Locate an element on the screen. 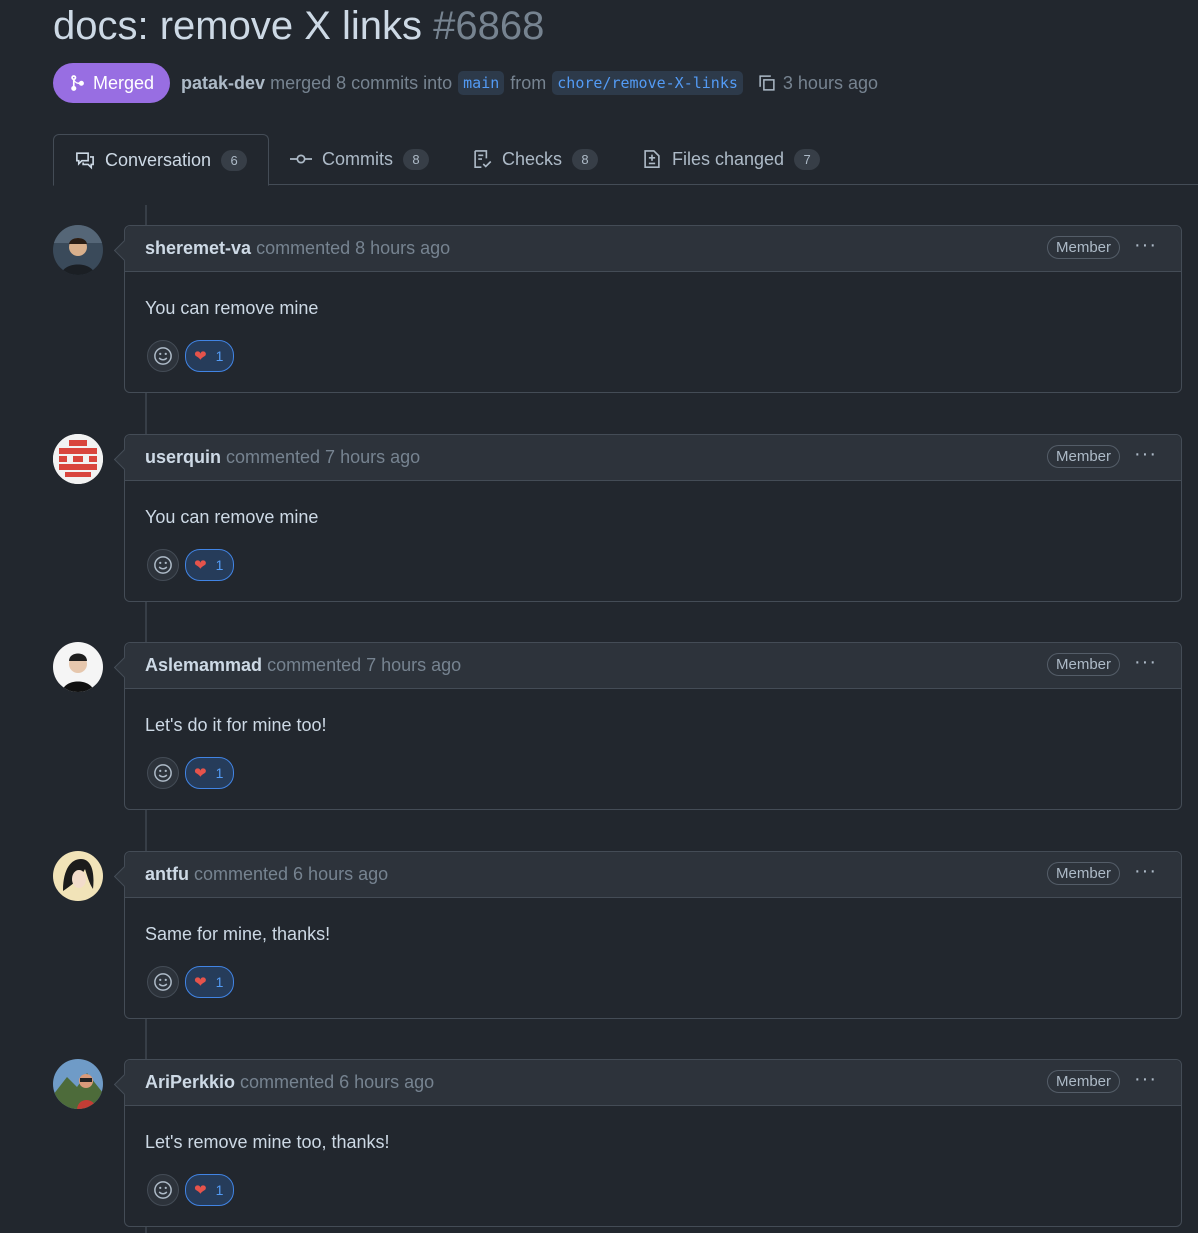 This screenshot has width=1198, height=1233. comment-author: Aslemammad is located at coordinates (203, 665).